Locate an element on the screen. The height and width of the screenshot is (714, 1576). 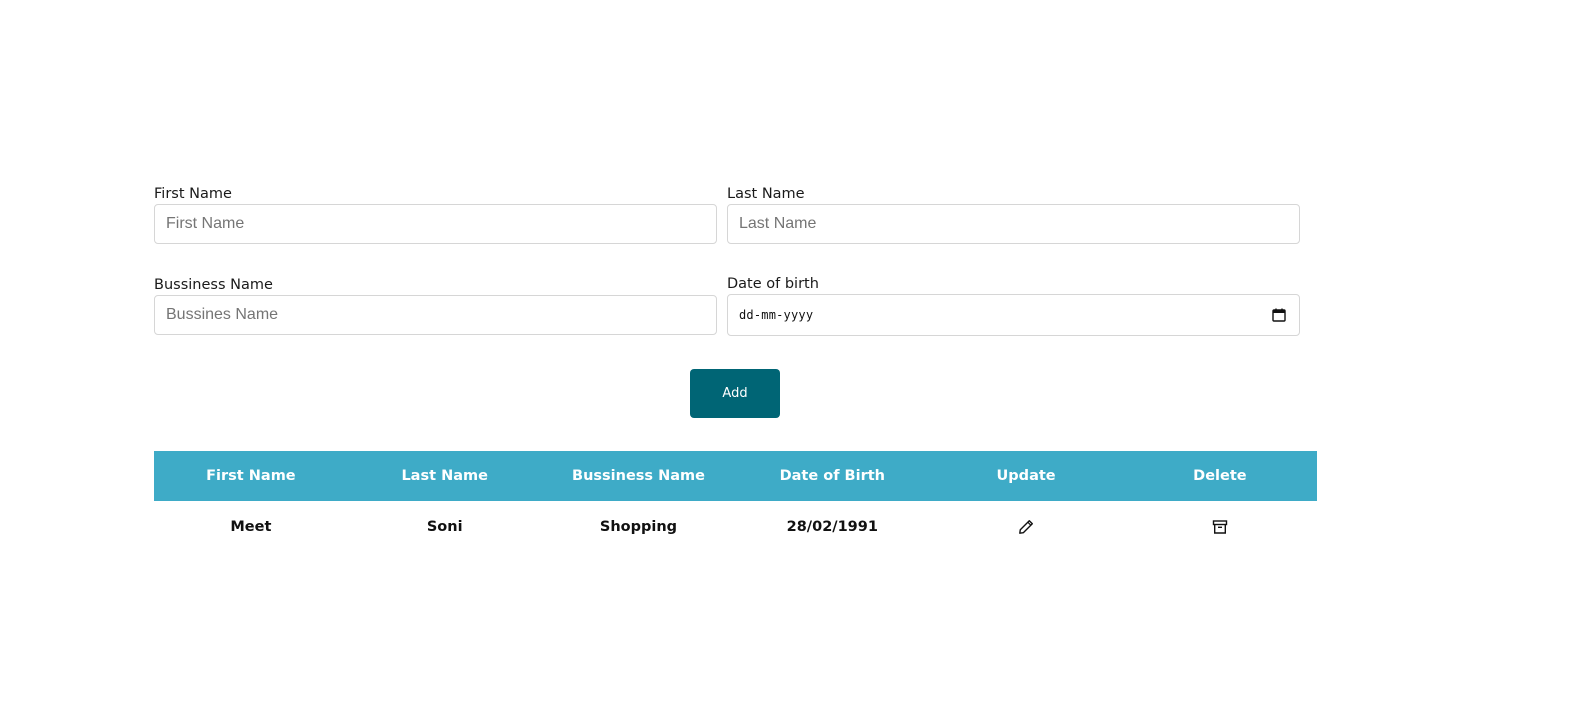
table-row: Meet Soni Shopping 28/02/1991 is located at coordinates (735, 527).